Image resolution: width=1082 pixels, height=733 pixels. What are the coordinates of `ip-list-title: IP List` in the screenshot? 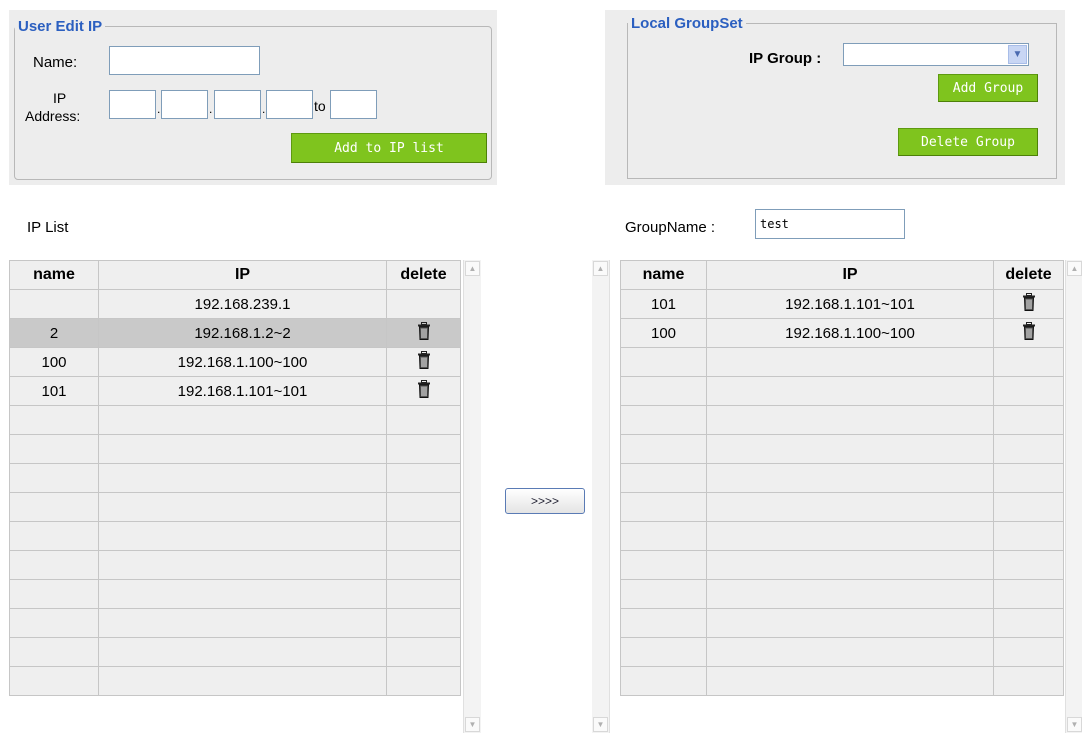 It's located at (48, 227).